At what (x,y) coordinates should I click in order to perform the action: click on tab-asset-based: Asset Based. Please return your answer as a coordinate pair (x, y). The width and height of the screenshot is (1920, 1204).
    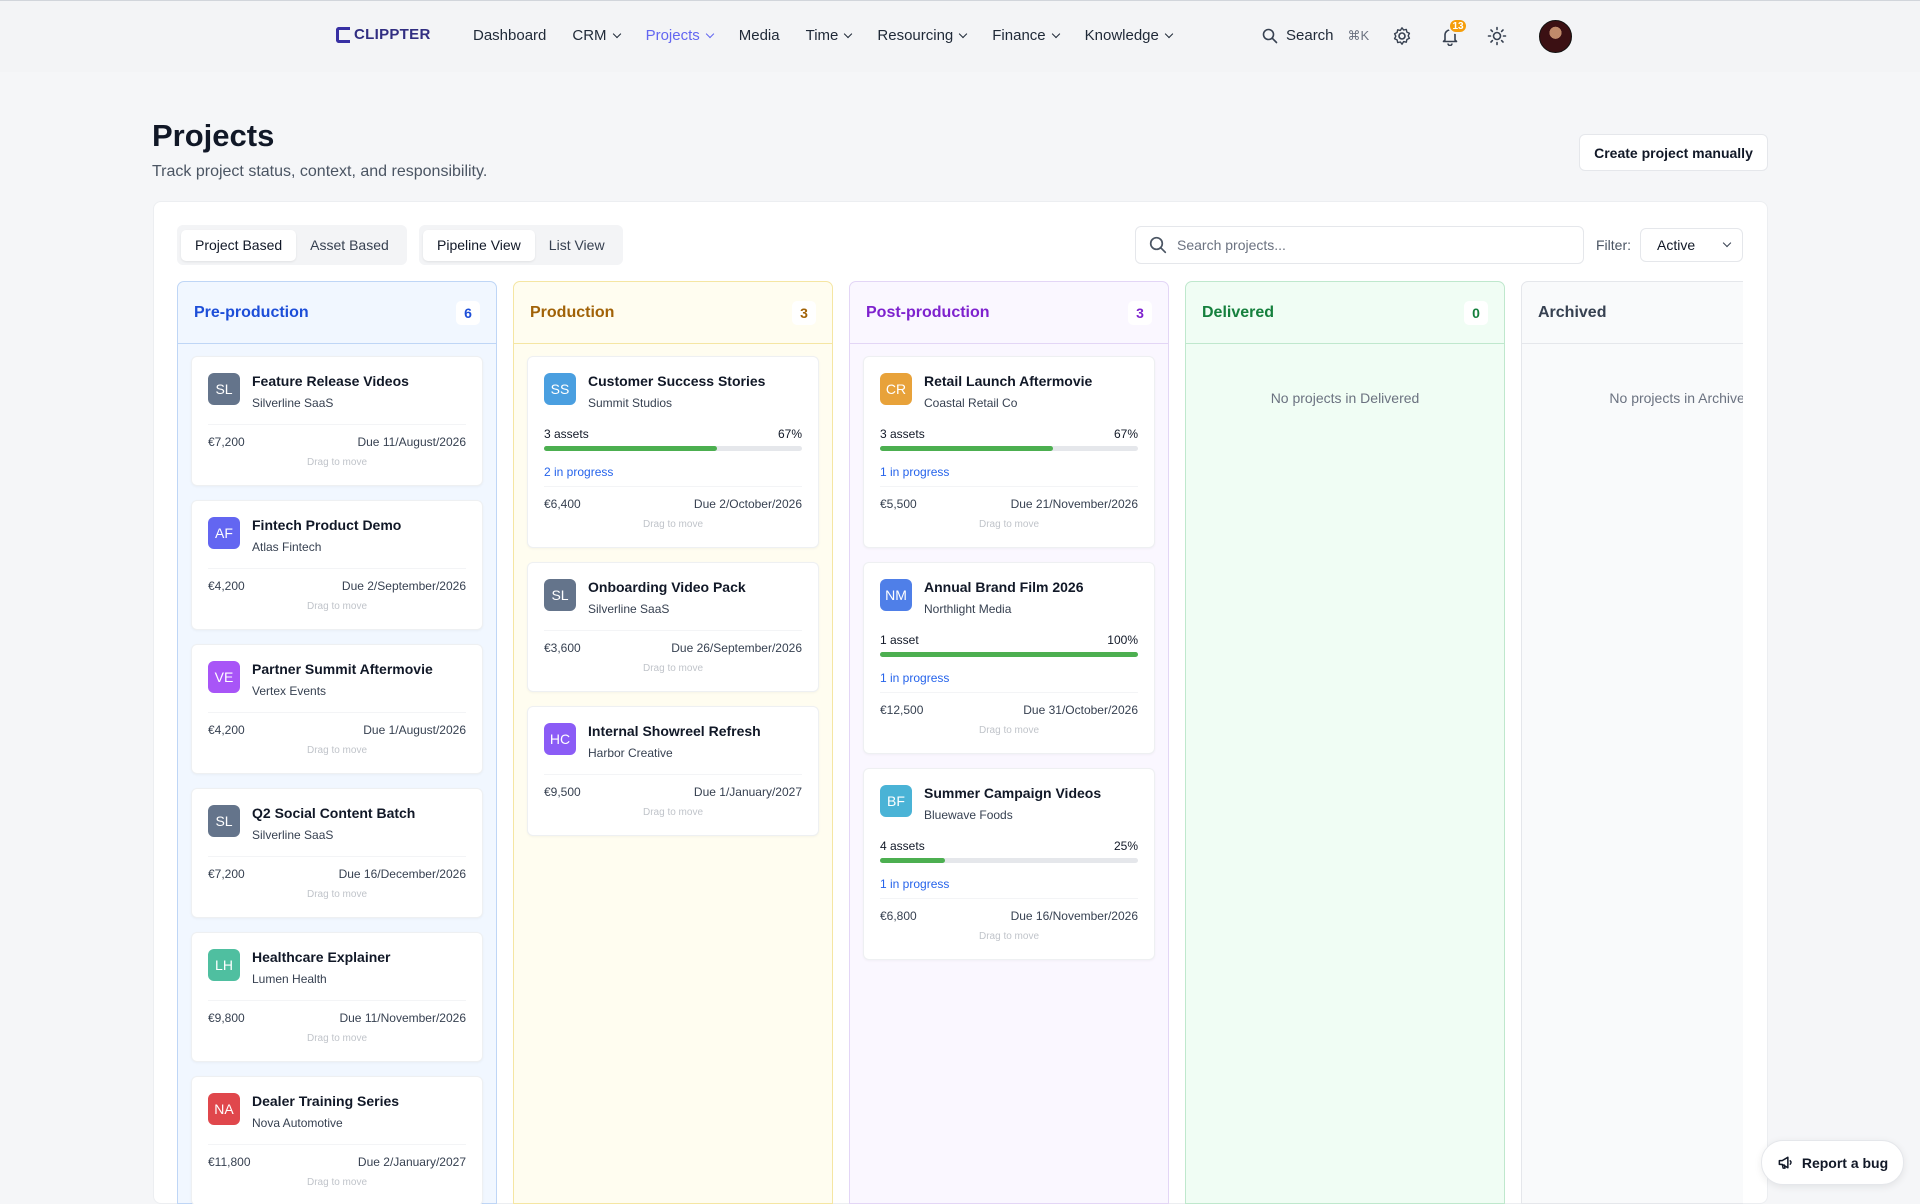
    Looking at the image, I should click on (349, 245).